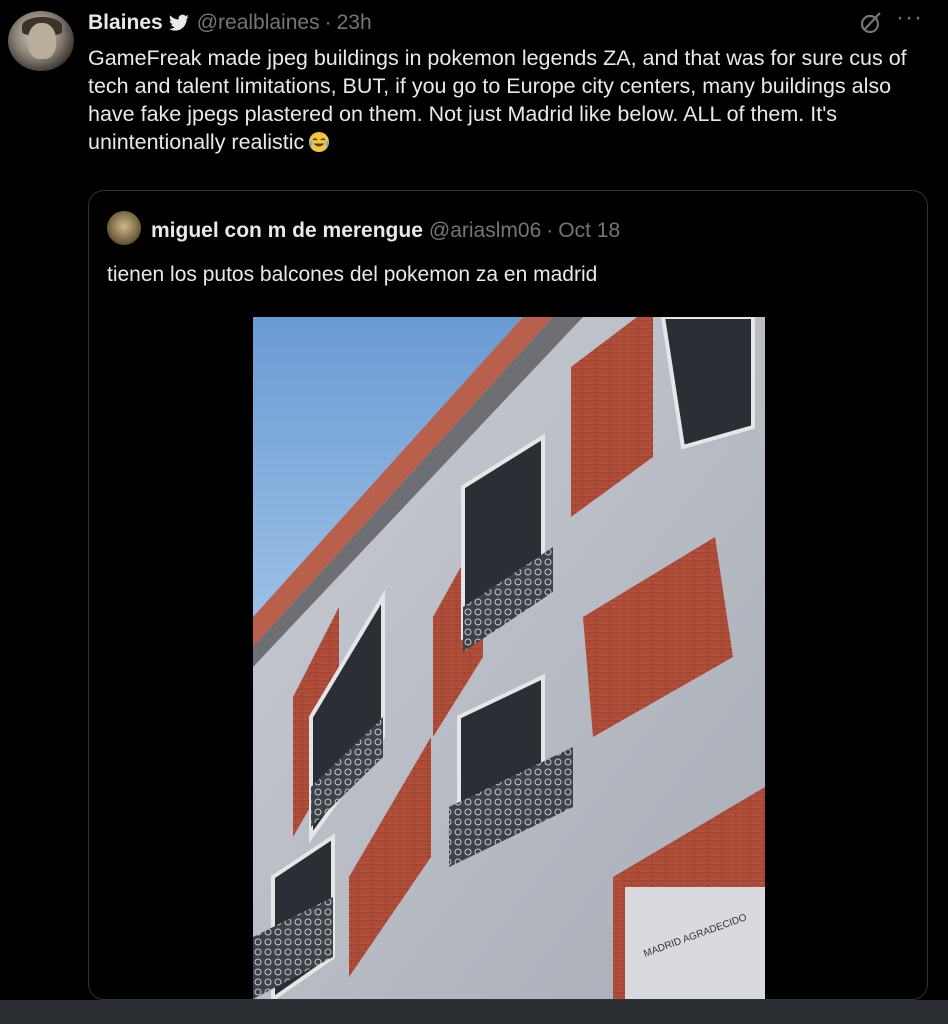 The width and height of the screenshot is (948, 1024). I want to click on quoted-tweet-date: Oct 18, so click(589, 231).